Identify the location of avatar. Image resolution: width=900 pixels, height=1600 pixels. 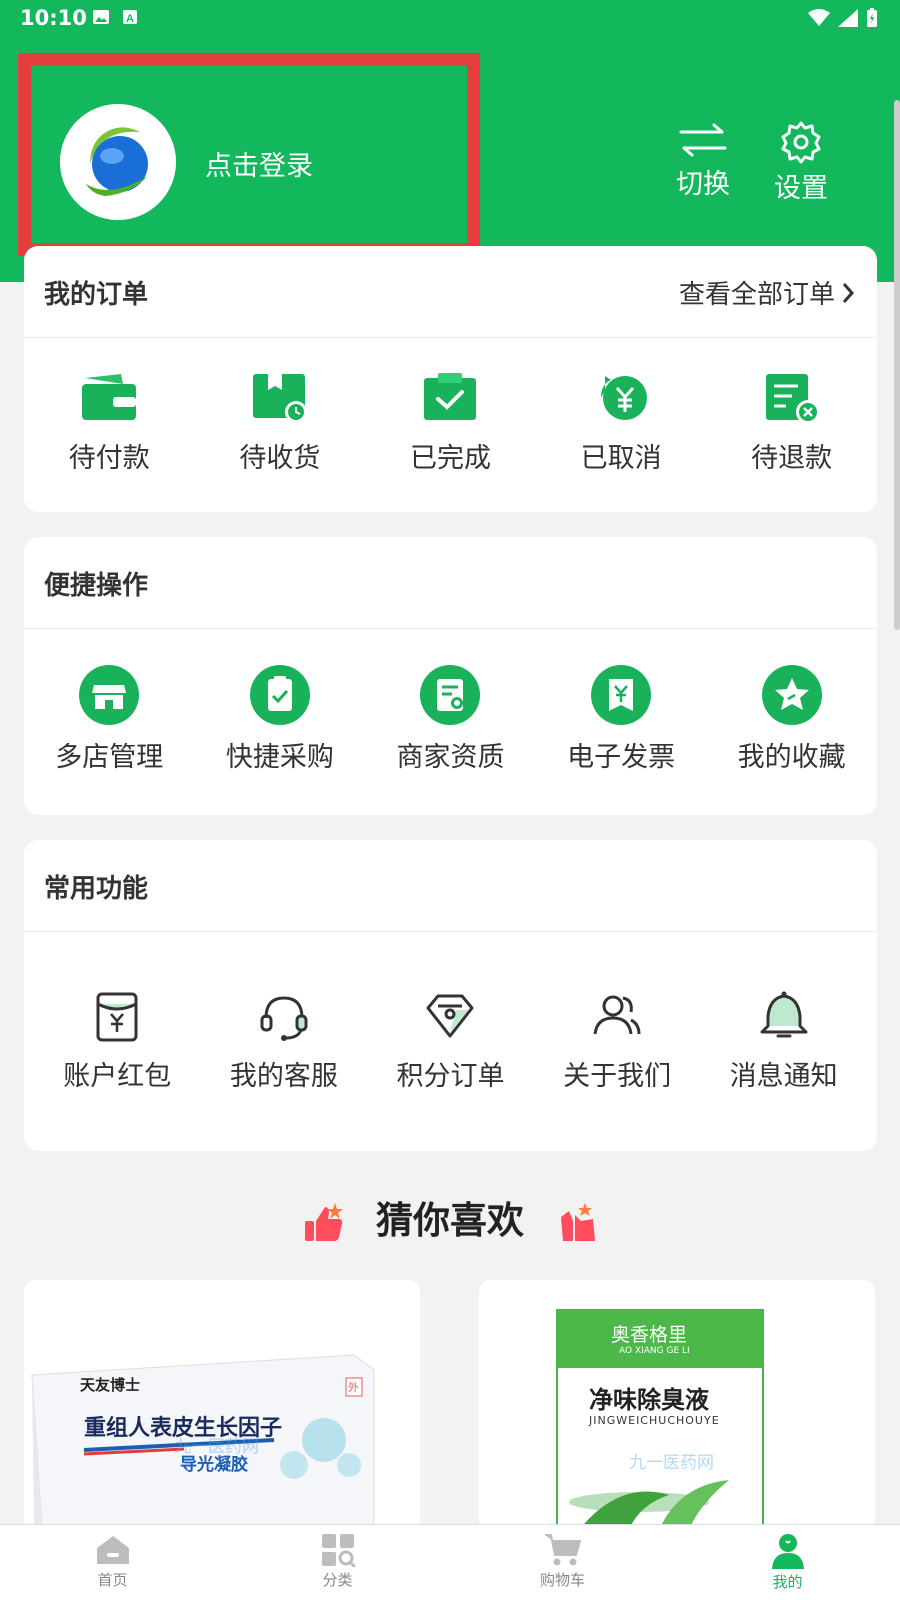
(118, 162).